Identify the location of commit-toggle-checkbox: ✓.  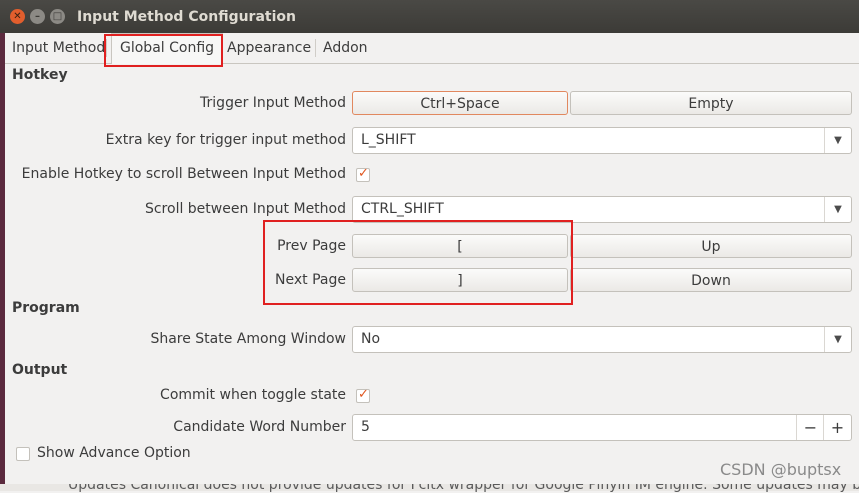
(363, 395).